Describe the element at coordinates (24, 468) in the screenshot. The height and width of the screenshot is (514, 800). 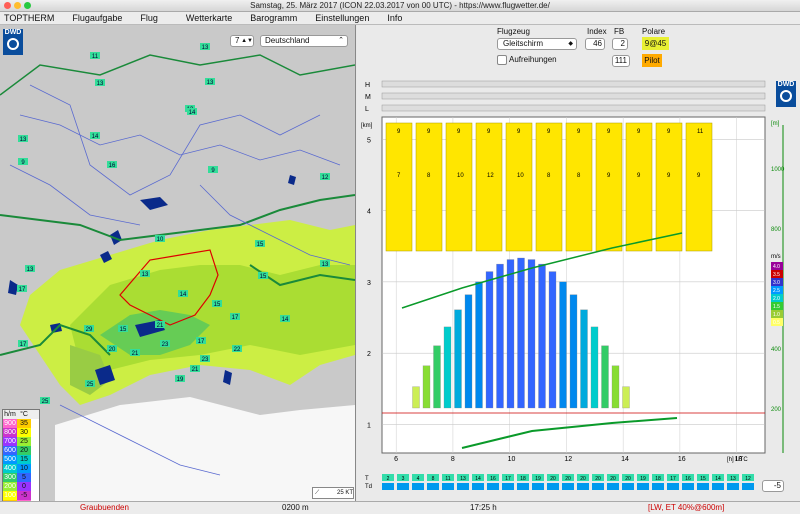
I see `legend-temp-value: 10` at that location.